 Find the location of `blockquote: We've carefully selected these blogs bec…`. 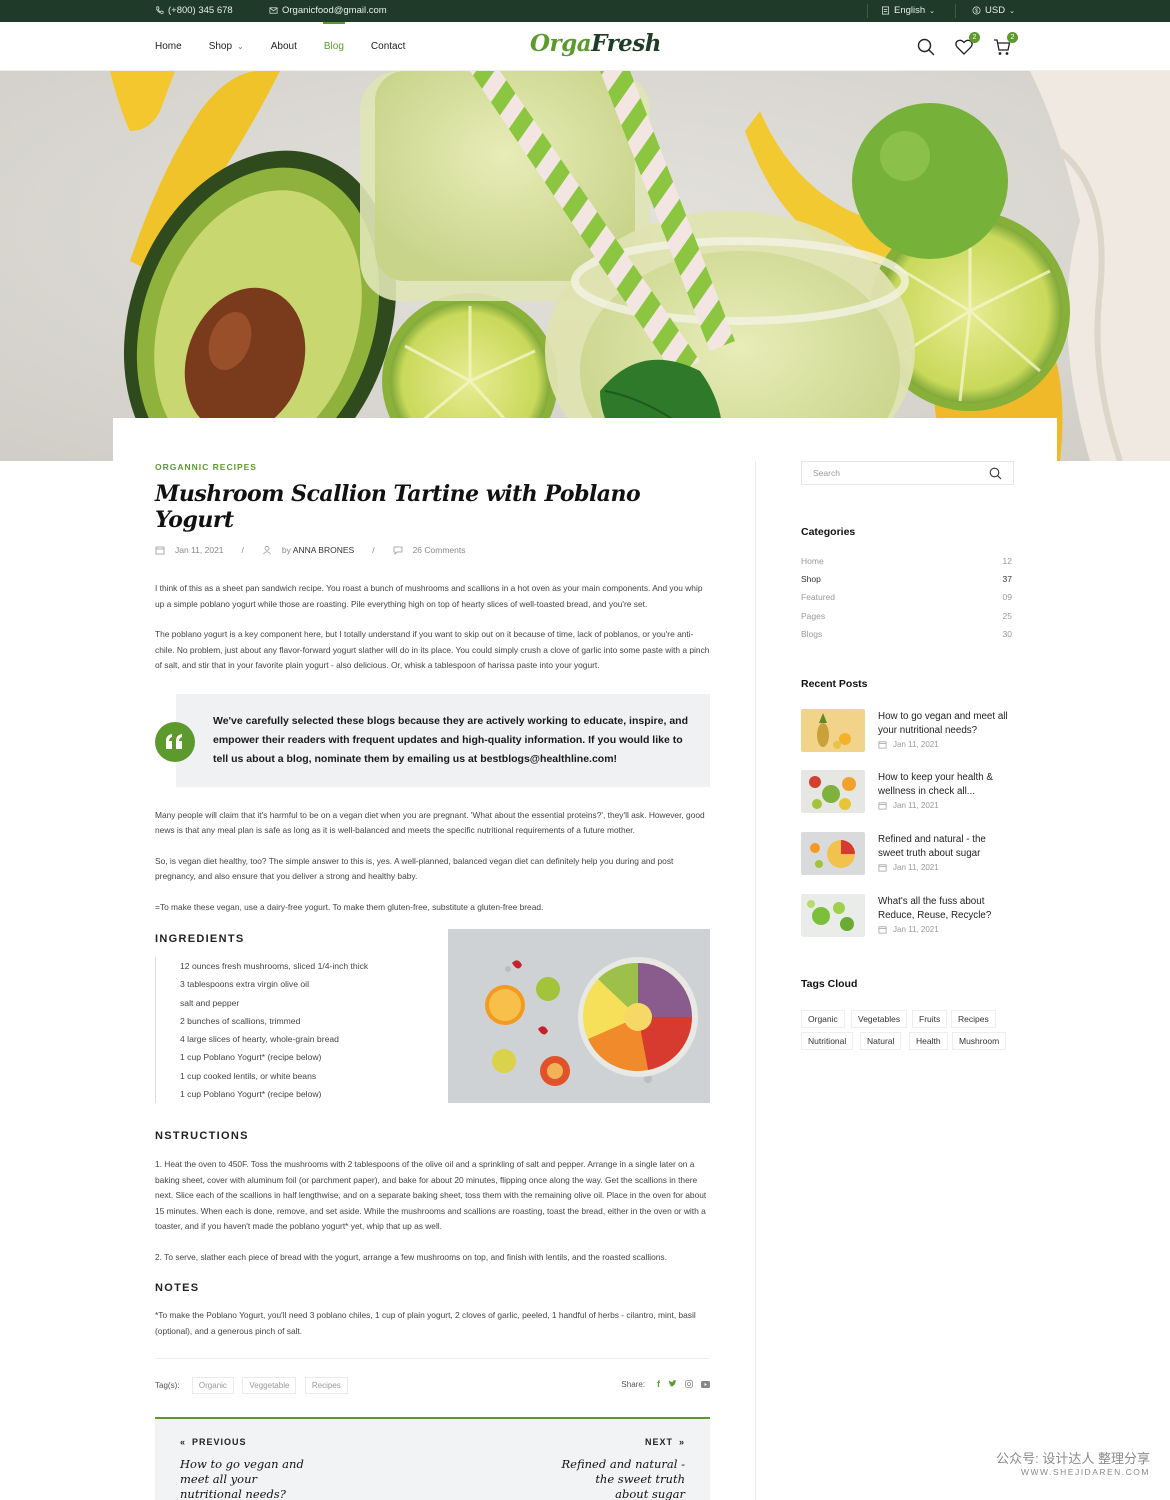

blockquote: We've carefully selected these blogs bec… is located at coordinates (432, 740).